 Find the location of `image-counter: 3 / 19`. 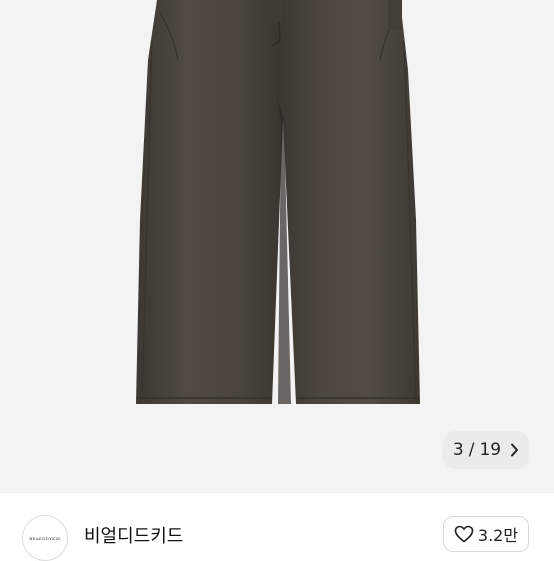

image-counter: 3 / 19 is located at coordinates (486, 450).